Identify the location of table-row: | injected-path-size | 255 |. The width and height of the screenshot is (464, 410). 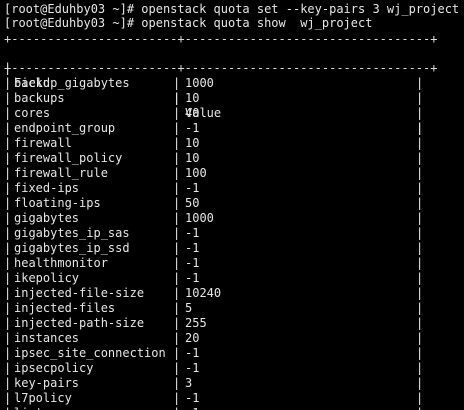
(214, 323).